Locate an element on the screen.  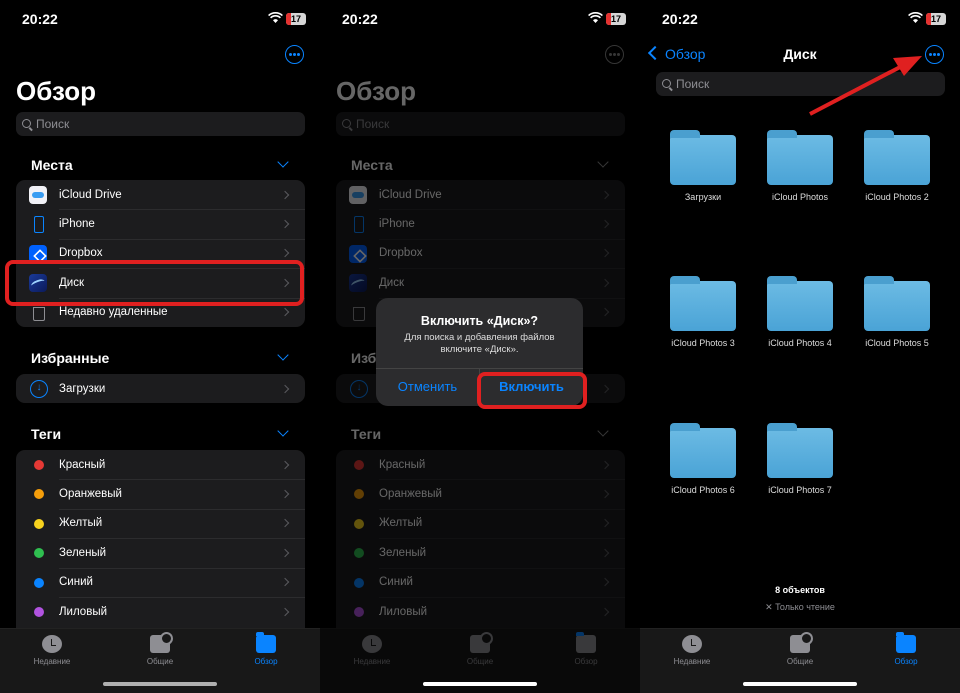
favorites-list: Загрузки is located at coordinates (160, 388).